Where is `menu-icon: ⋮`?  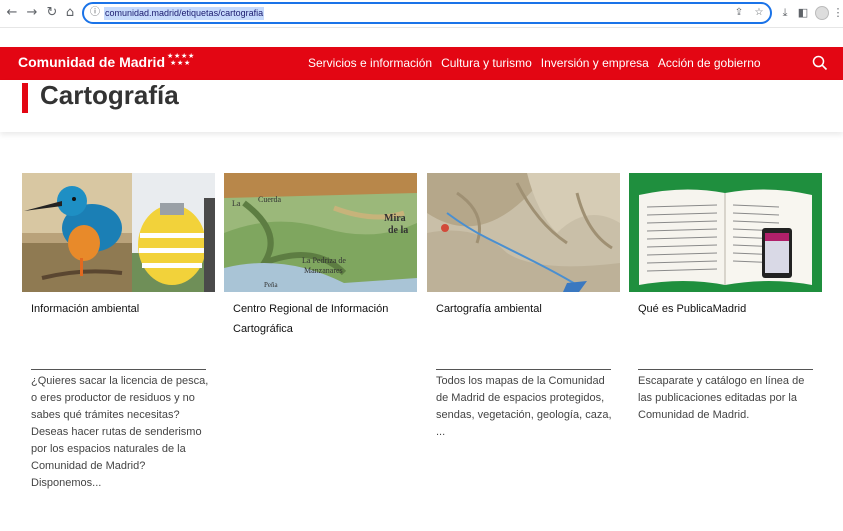
menu-icon: ⋮ is located at coordinates (836, 13).